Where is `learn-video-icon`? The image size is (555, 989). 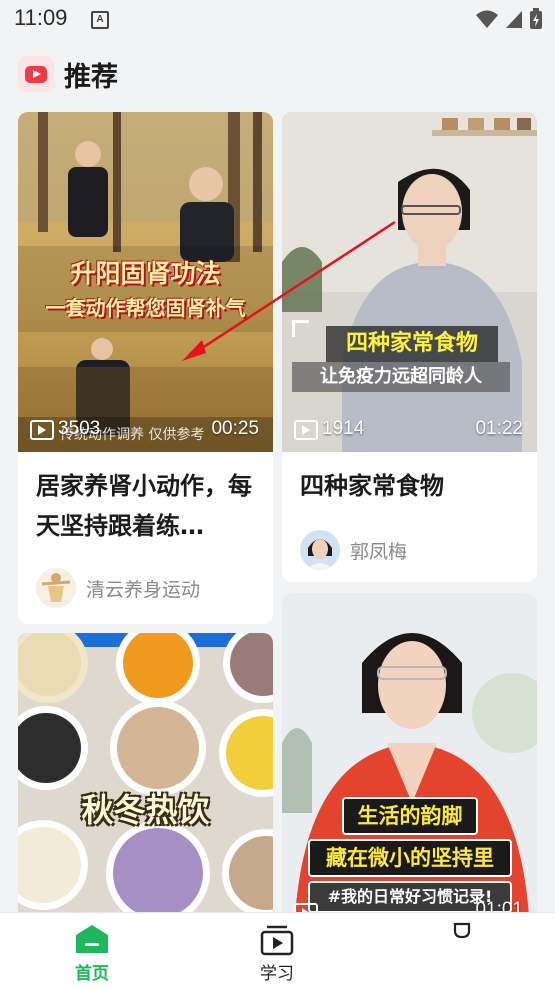
learn-video-icon is located at coordinates (277, 940).